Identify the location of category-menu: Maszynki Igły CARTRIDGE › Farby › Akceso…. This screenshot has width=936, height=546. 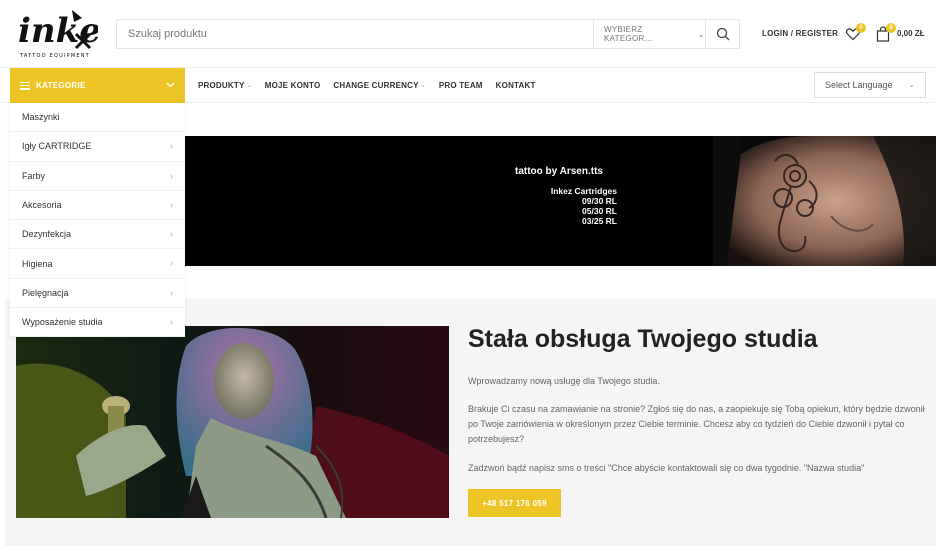
(97, 220).